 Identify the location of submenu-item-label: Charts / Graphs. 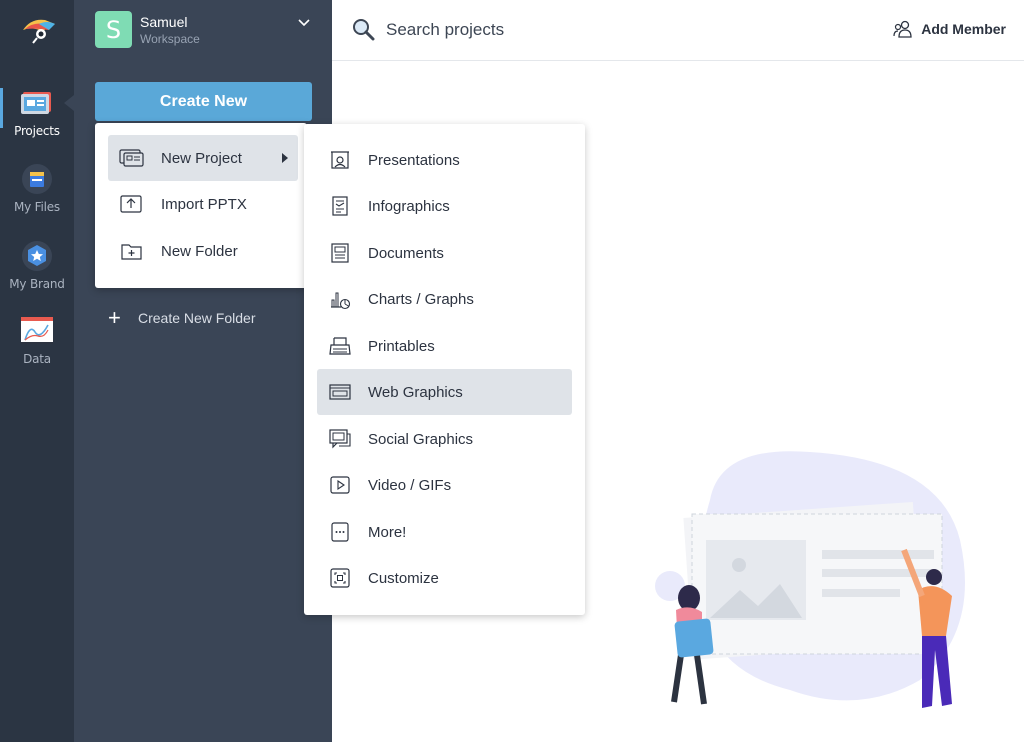
(421, 299).